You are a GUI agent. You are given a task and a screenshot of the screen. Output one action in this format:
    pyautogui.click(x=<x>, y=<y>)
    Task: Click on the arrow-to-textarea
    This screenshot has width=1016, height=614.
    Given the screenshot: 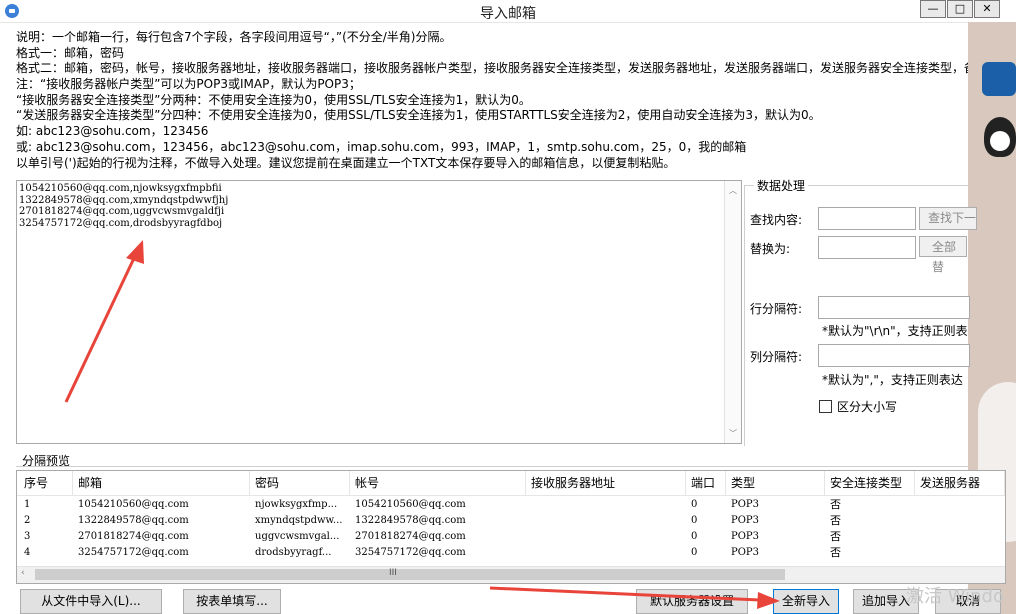 What is the action you would take?
    pyautogui.click(x=104, y=321)
    